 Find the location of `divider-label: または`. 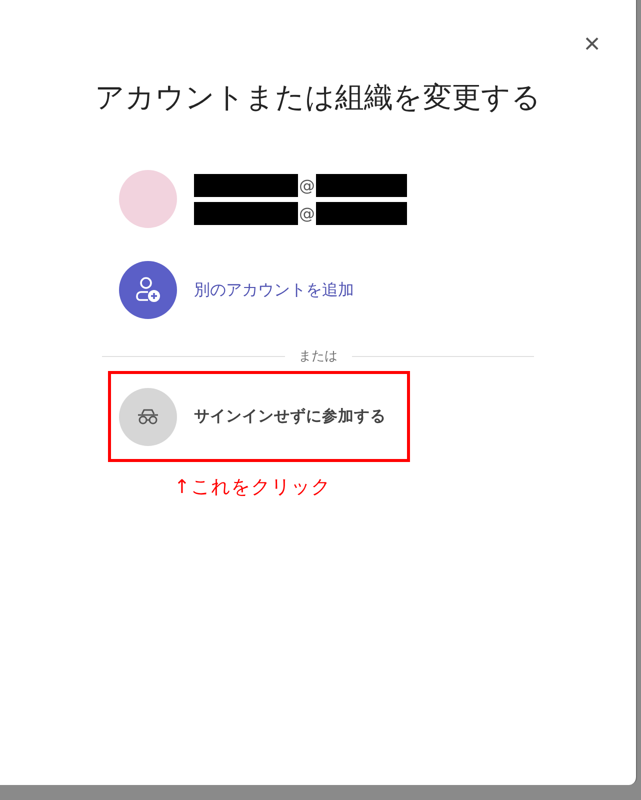

divider-label: または is located at coordinates (318, 356).